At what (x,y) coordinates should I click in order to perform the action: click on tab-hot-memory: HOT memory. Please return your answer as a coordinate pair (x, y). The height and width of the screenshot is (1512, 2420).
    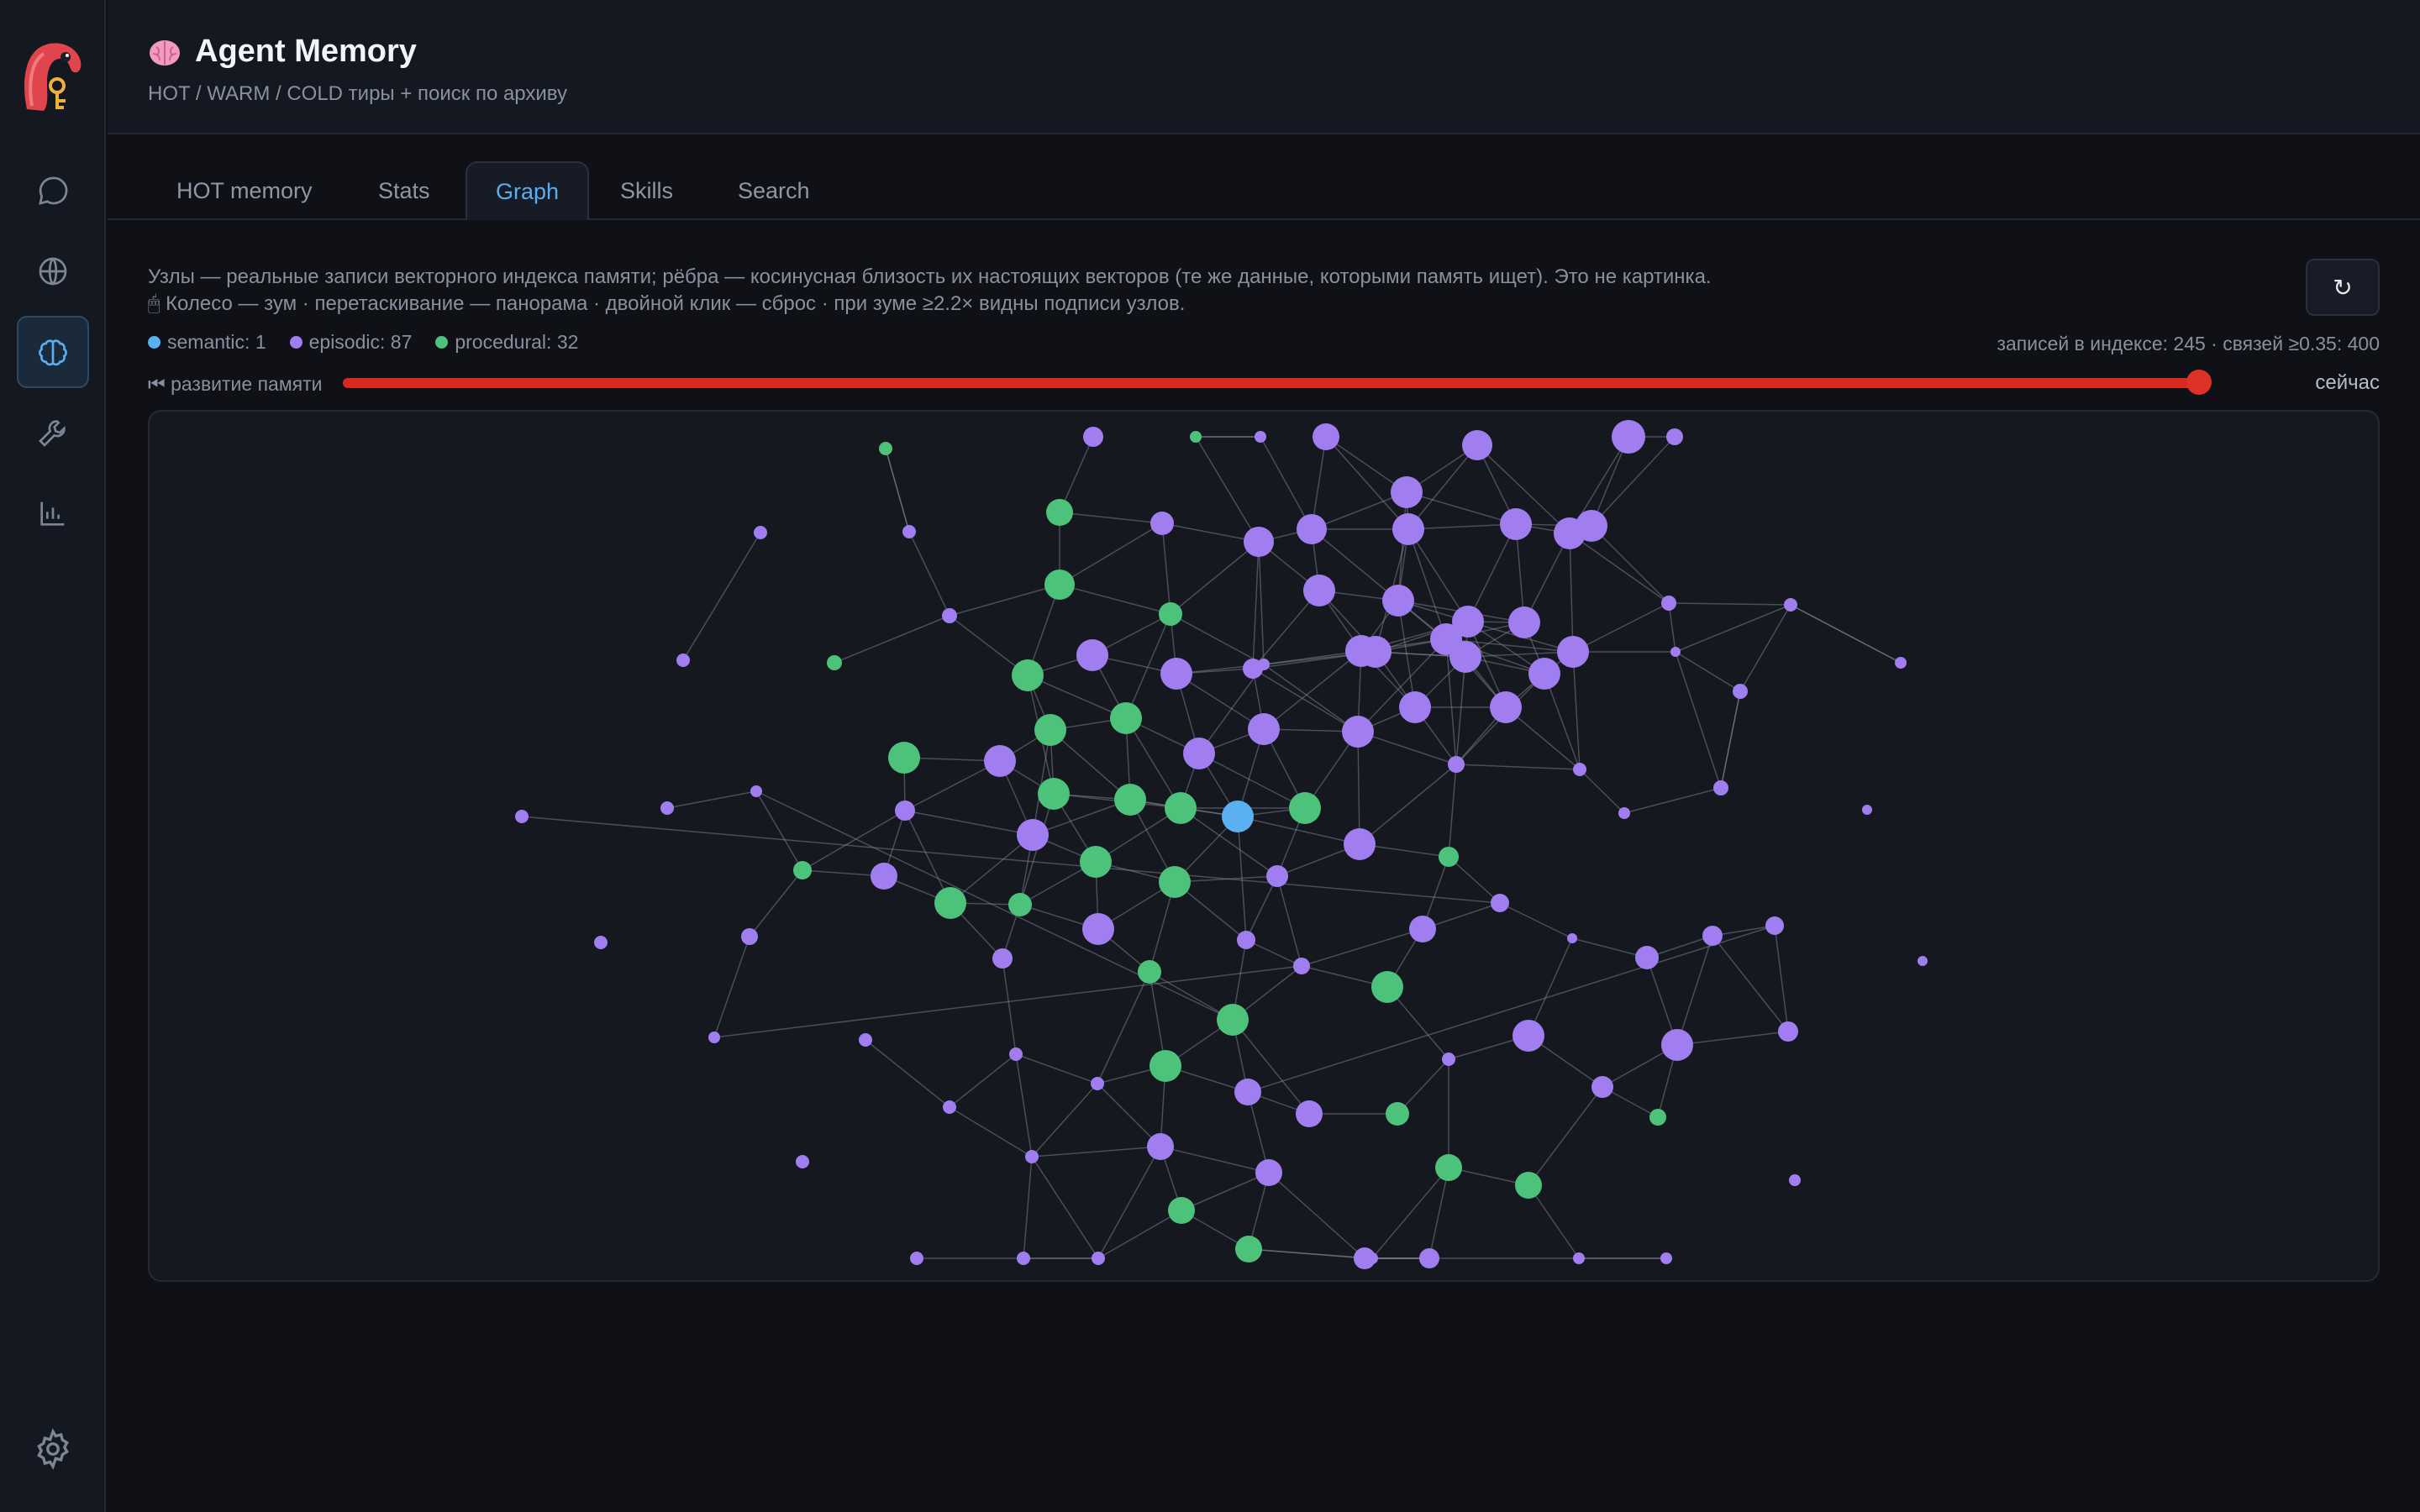
    Looking at the image, I should click on (244, 190).